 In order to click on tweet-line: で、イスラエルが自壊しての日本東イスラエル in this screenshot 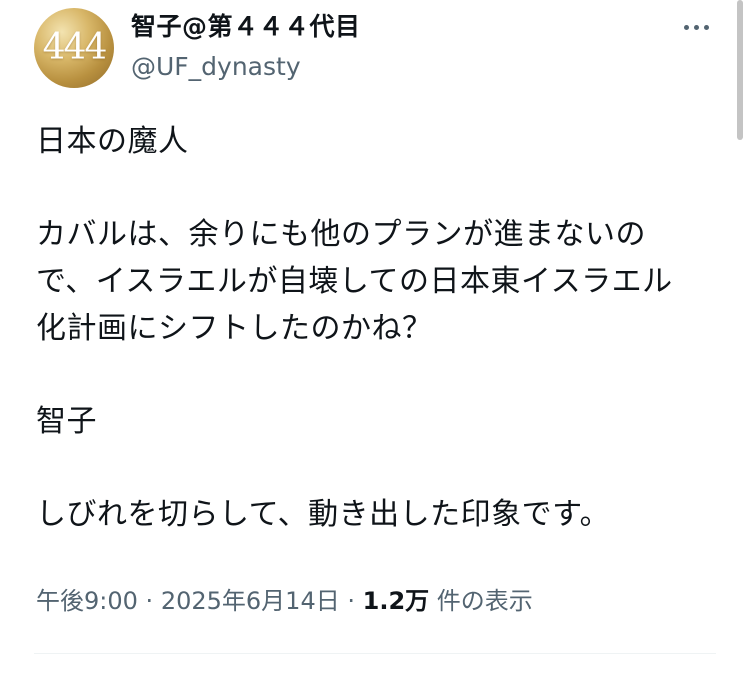, I will do `click(354, 281)`.